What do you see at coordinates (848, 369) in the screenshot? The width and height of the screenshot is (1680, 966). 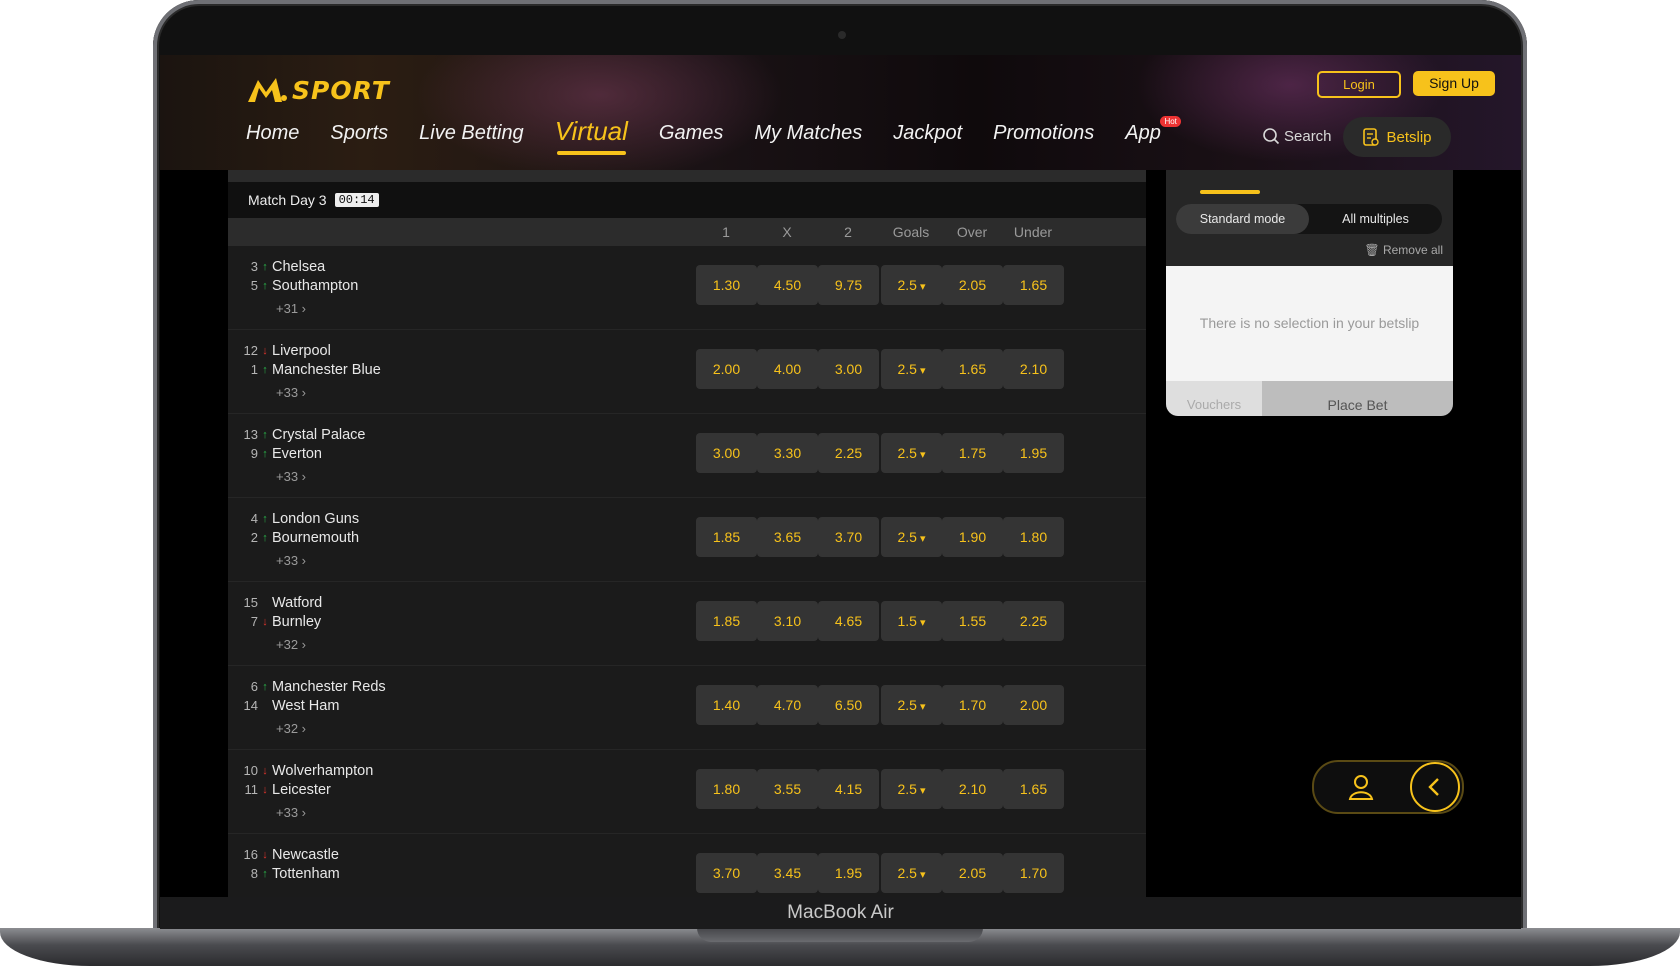 I see `odd-away: 3.00` at bounding box center [848, 369].